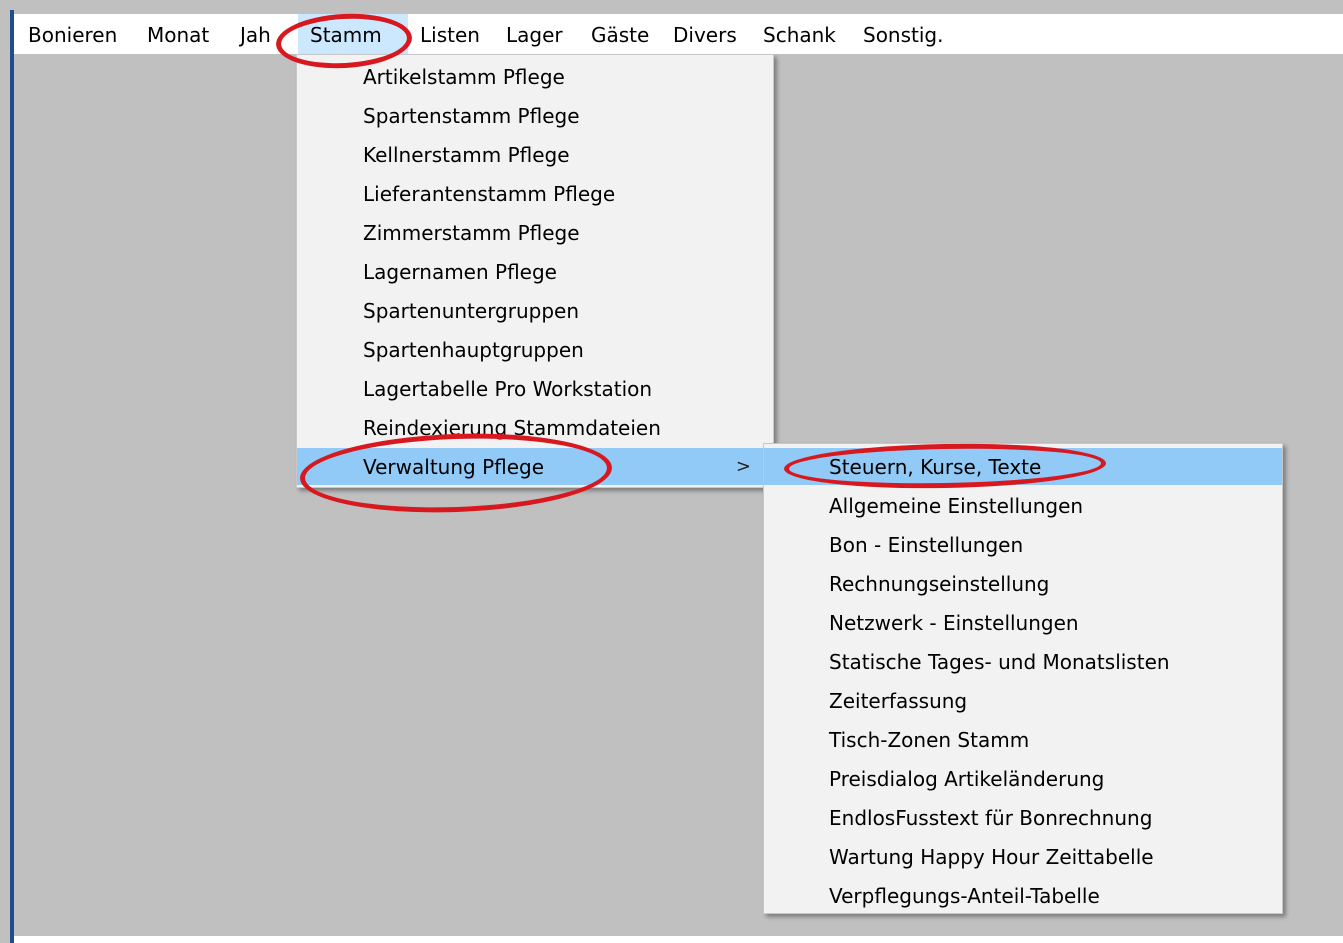 This screenshot has width=1343, height=943. I want to click on menu-item-label: Rechnungseinstellung, so click(939, 584).